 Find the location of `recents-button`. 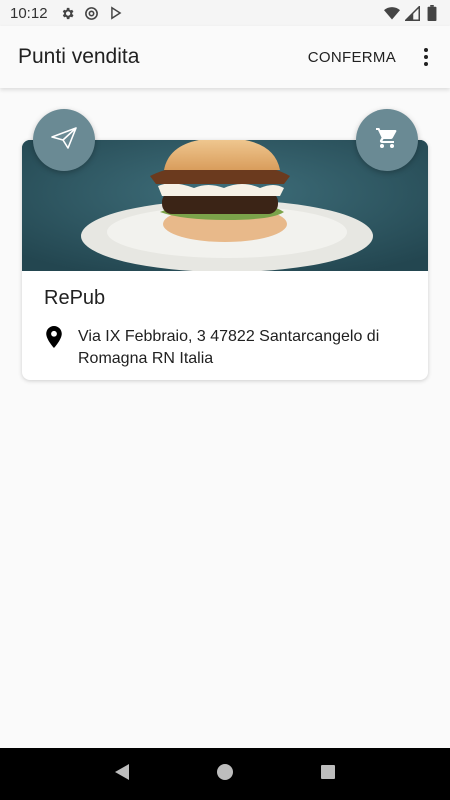

recents-button is located at coordinates (328, 774).